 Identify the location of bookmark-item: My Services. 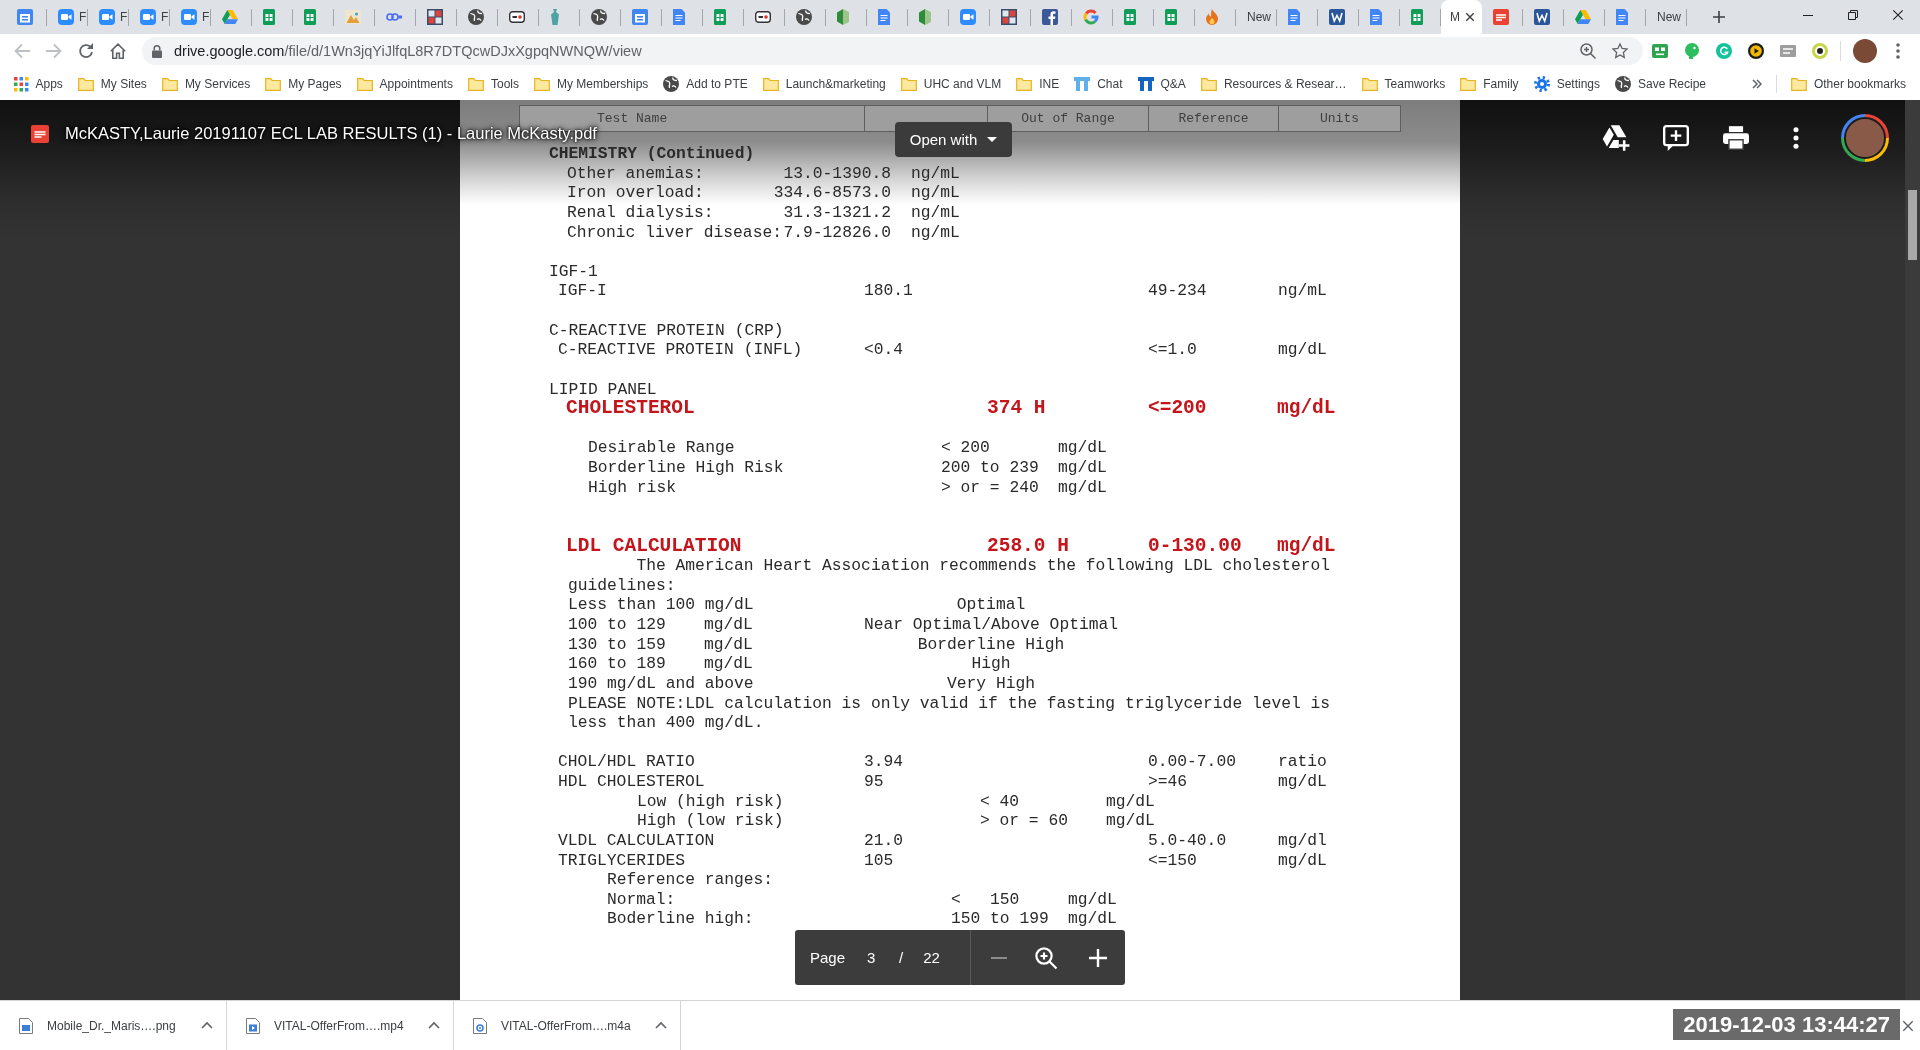
(206, 84).